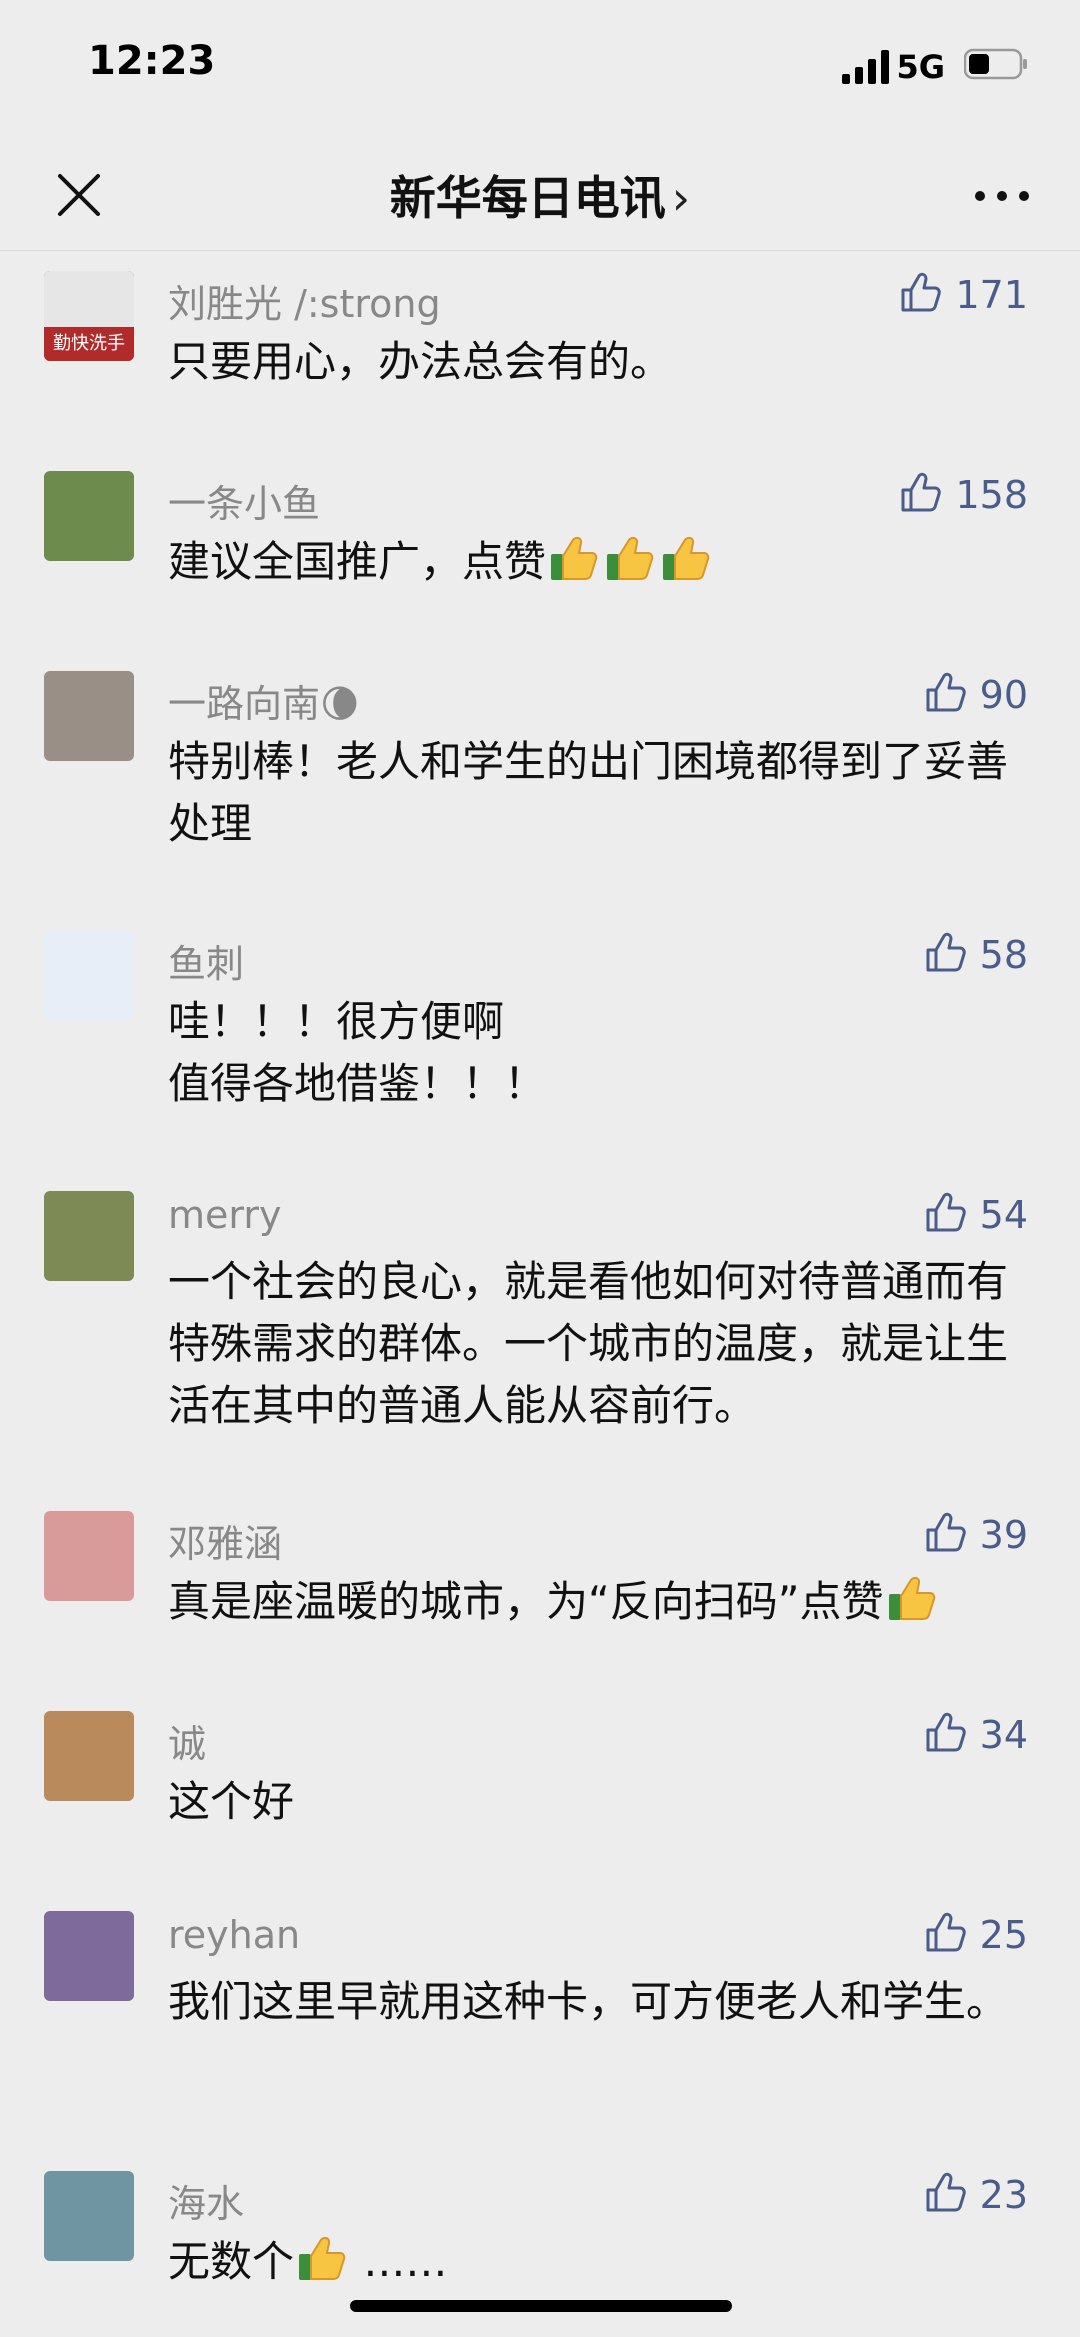 Image resolution: width=1080 pixels, height=2337 pixels. I want to click on like-count: 23, so click(1003, 2195).